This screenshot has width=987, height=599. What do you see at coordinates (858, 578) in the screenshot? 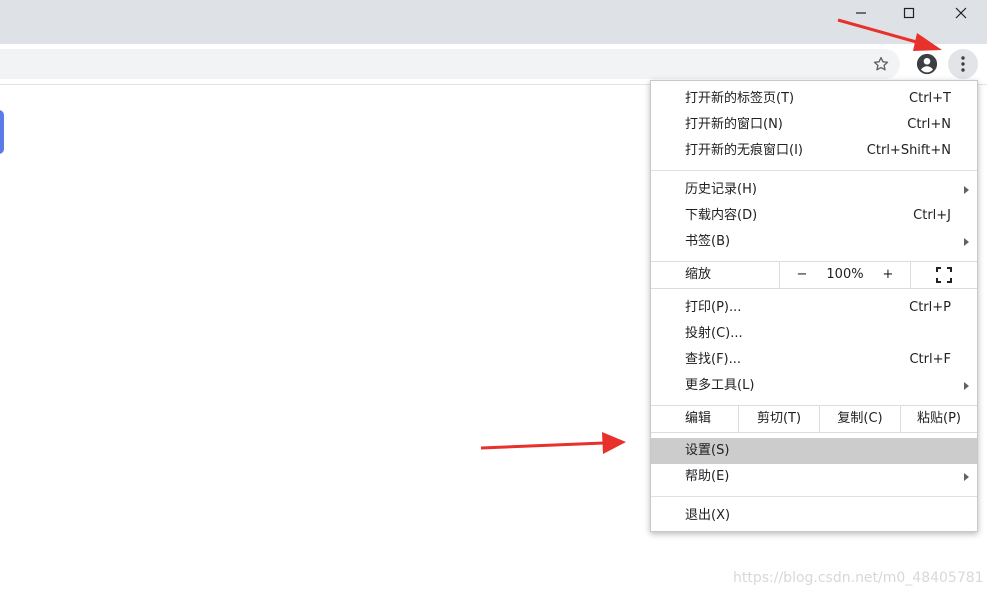
I see `watermark: https://blog.csdn.net/m0_48405781` at bounding box center [858, 578].